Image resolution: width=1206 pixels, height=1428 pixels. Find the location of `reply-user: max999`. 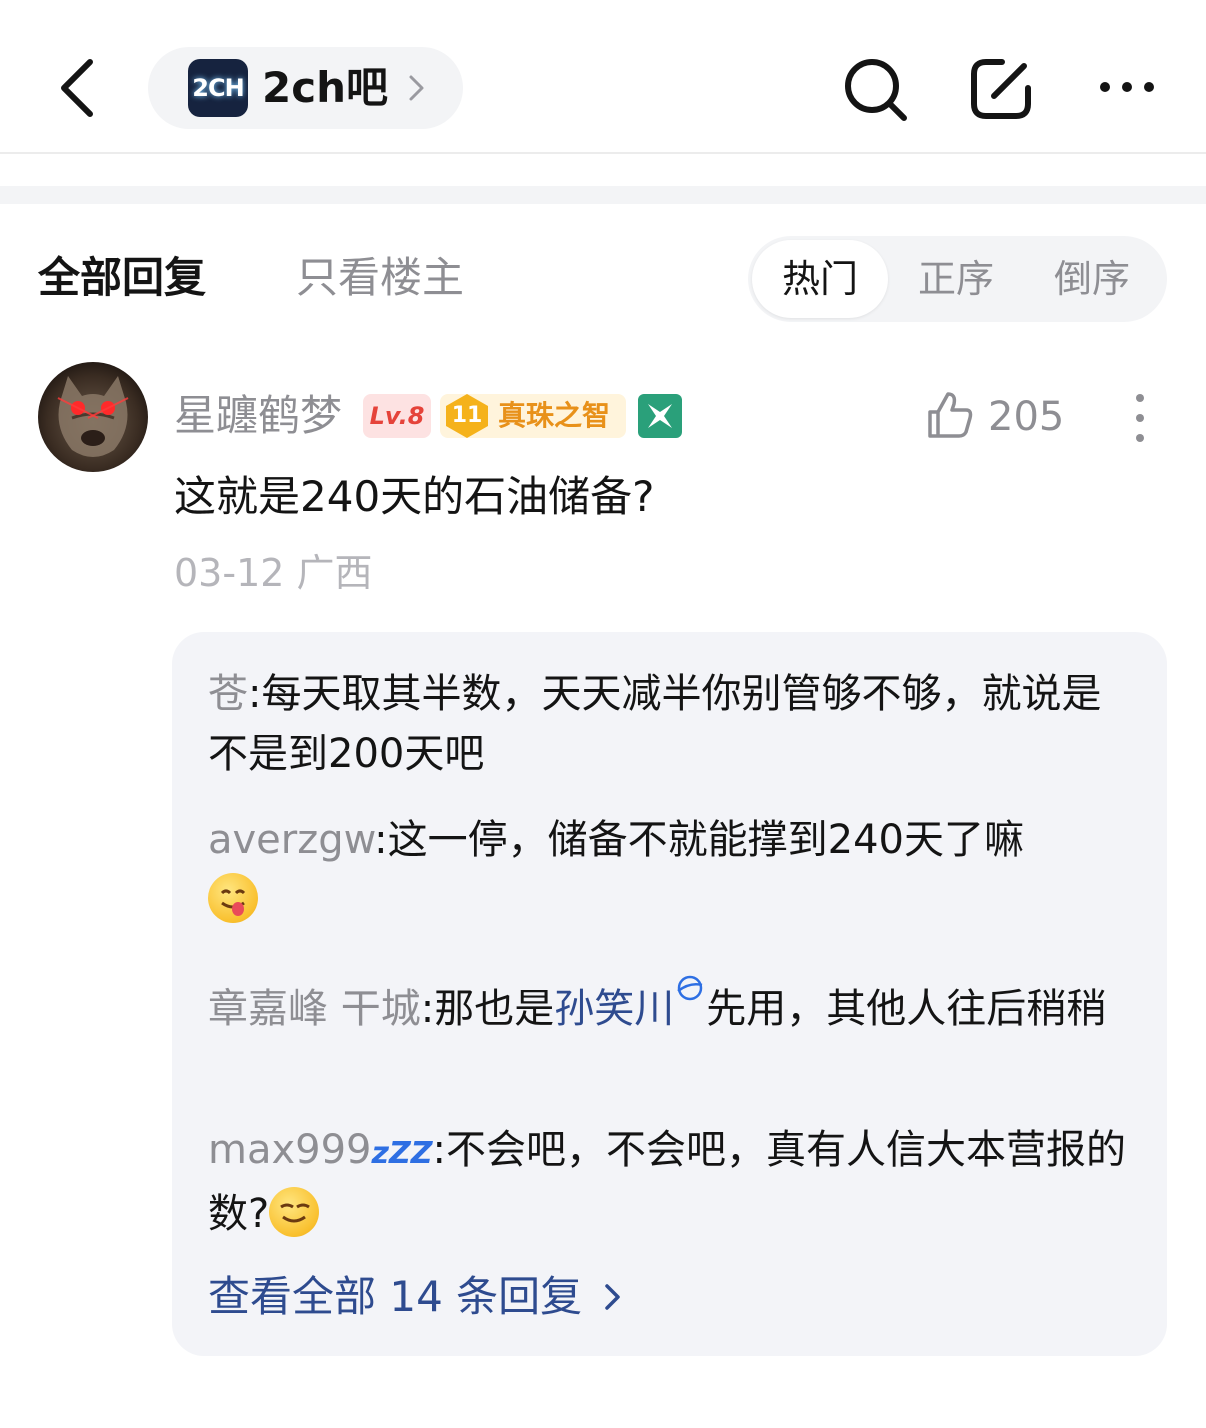

reply-user: max999 is located at coordinates (290, 1150).